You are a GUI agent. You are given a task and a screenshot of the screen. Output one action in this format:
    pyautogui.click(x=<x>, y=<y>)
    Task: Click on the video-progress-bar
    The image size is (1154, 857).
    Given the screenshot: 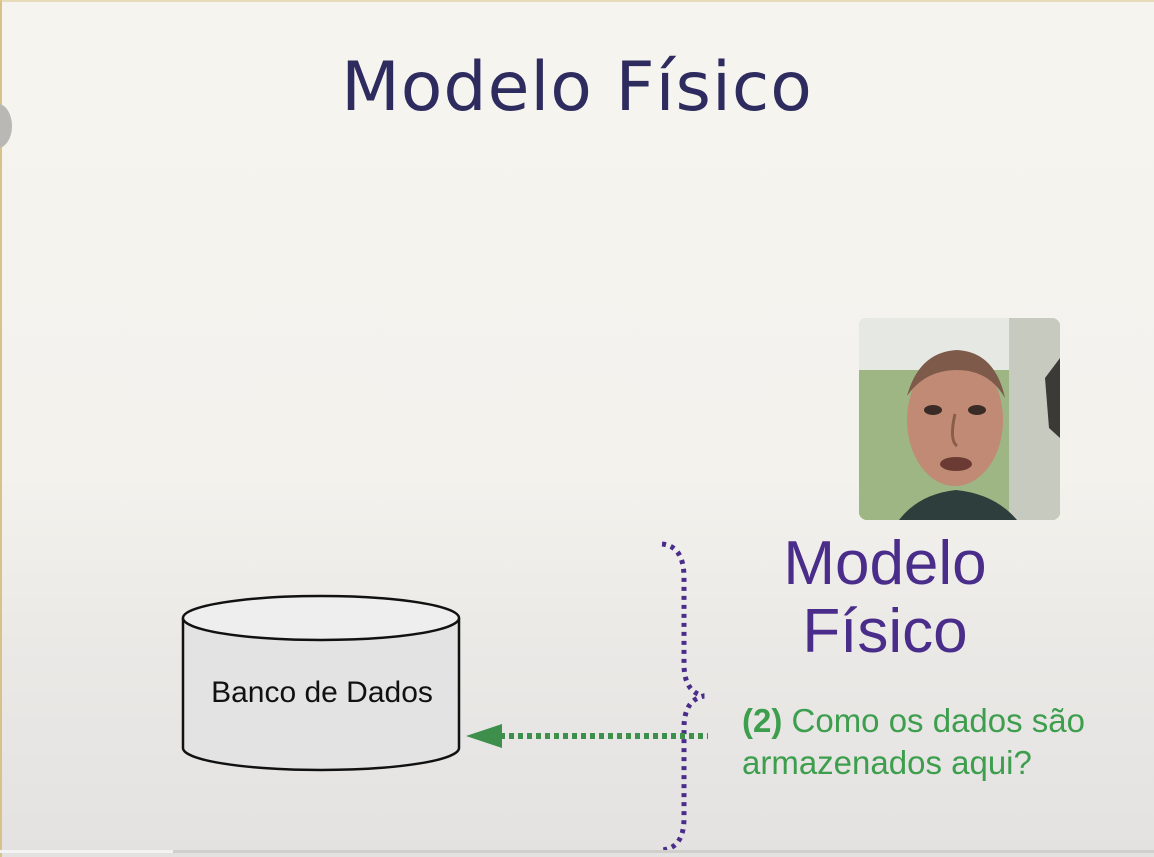 What is the action you would take?
    pyautogui.click(x=577, y=851)
    